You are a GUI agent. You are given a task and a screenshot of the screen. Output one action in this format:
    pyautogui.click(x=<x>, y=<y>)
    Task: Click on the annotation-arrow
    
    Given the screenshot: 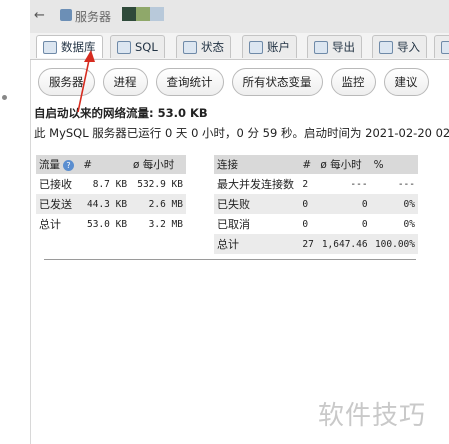 What is the action you would take?
    pyautogui.click(x=86, y=81)
    